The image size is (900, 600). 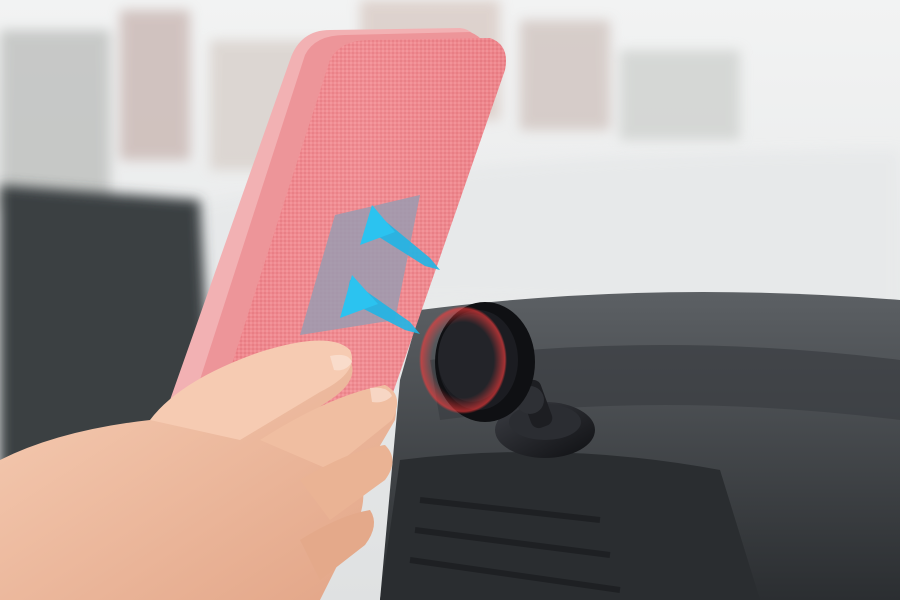 I want to click on magnet-glow-ring, so click(x=463, y=360).